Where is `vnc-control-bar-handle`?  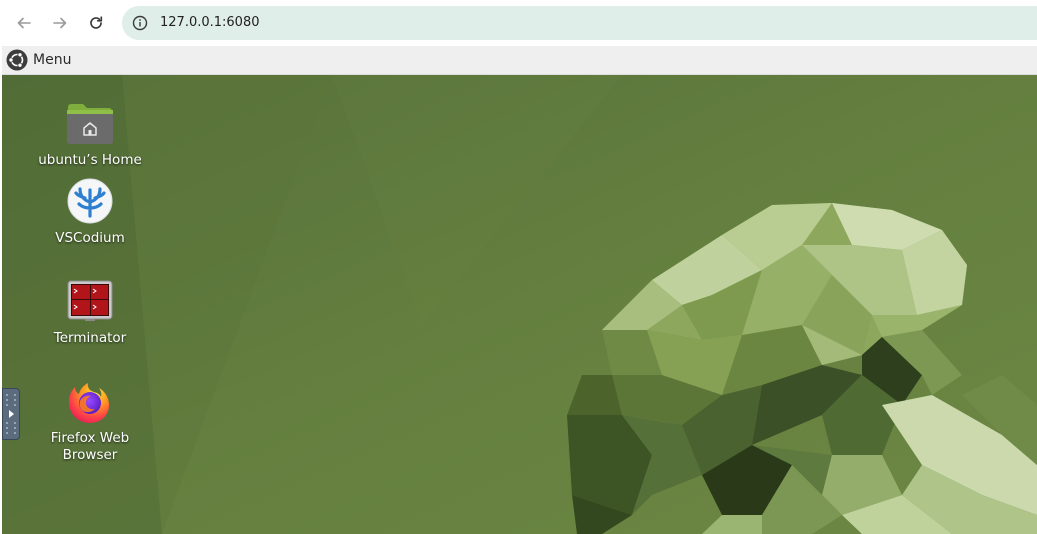
vnc-control-bar-handle is located at coordinates (11, 414).